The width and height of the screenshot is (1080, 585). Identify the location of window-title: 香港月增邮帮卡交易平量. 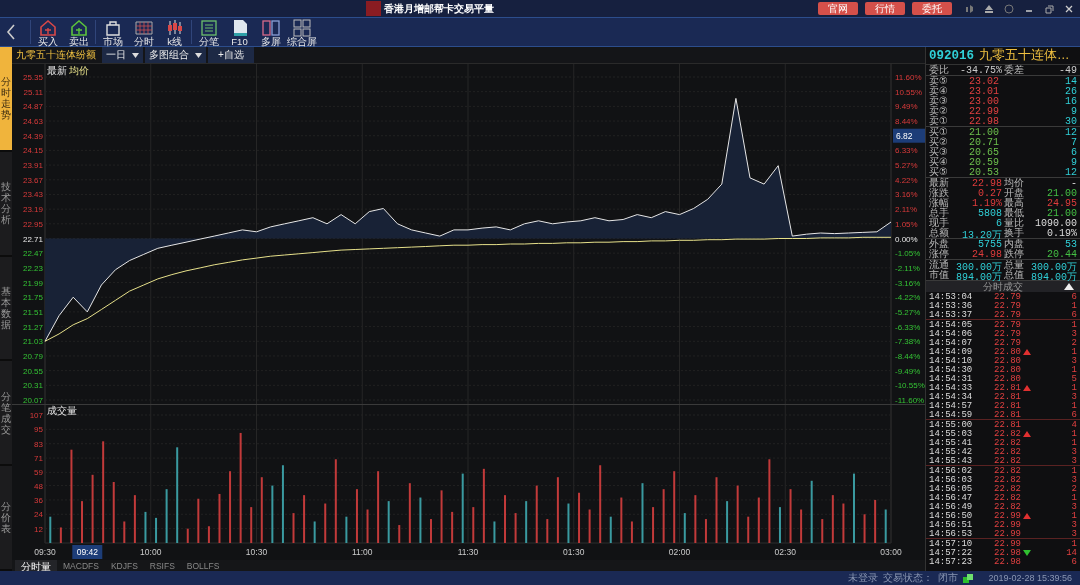
(439, 8).